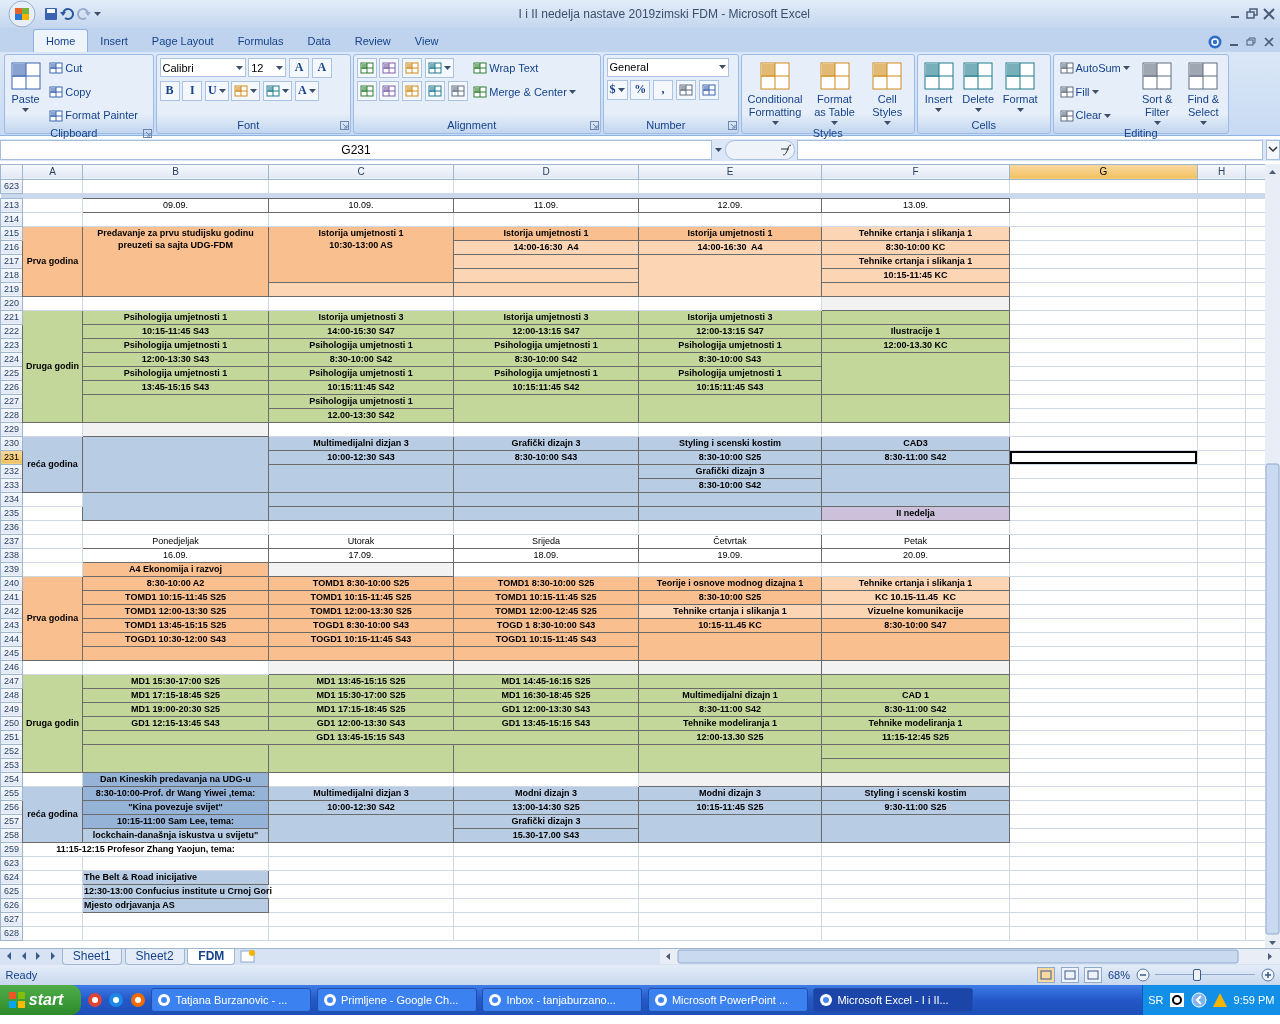 Image resolution: width=1280 pixels, height=1024 pixels. I want to click on ribbon-tab: Home, so click(61, 40).